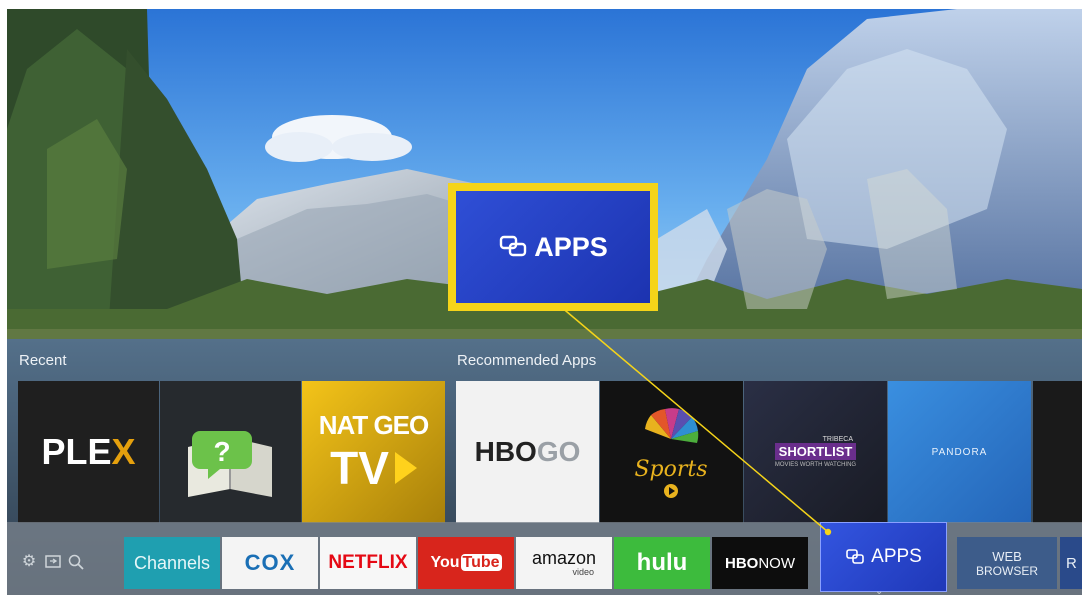  I want to click on channels-app: Channels, so click(172, 563).